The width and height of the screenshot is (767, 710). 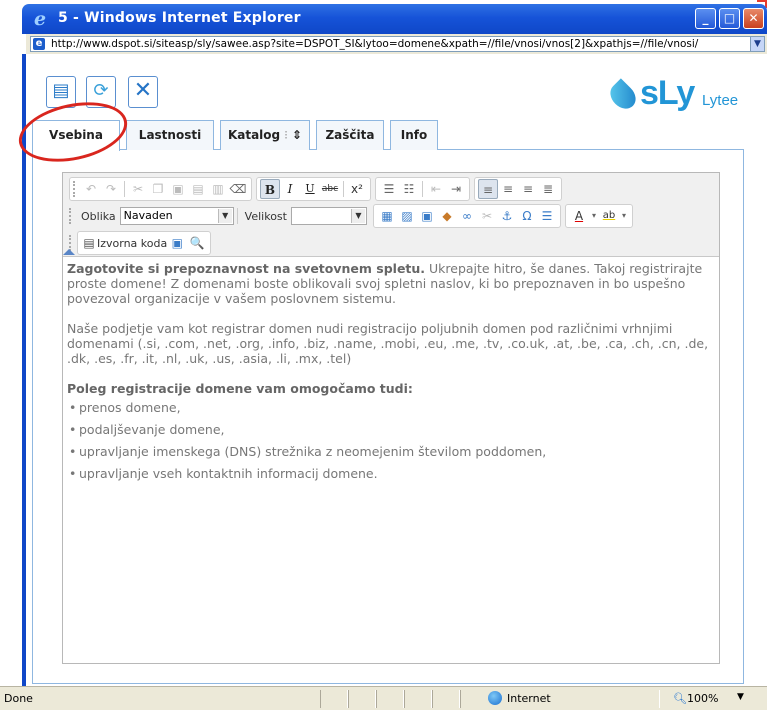 I want to click on toolbar-group-colors: A ▾ ab ▾, so click(x=598, y=216).